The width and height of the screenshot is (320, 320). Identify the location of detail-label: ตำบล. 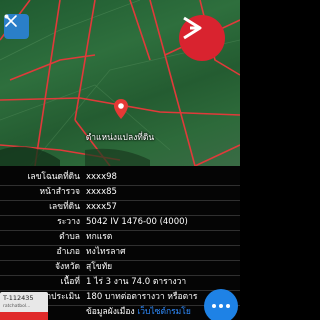
(69, 237).